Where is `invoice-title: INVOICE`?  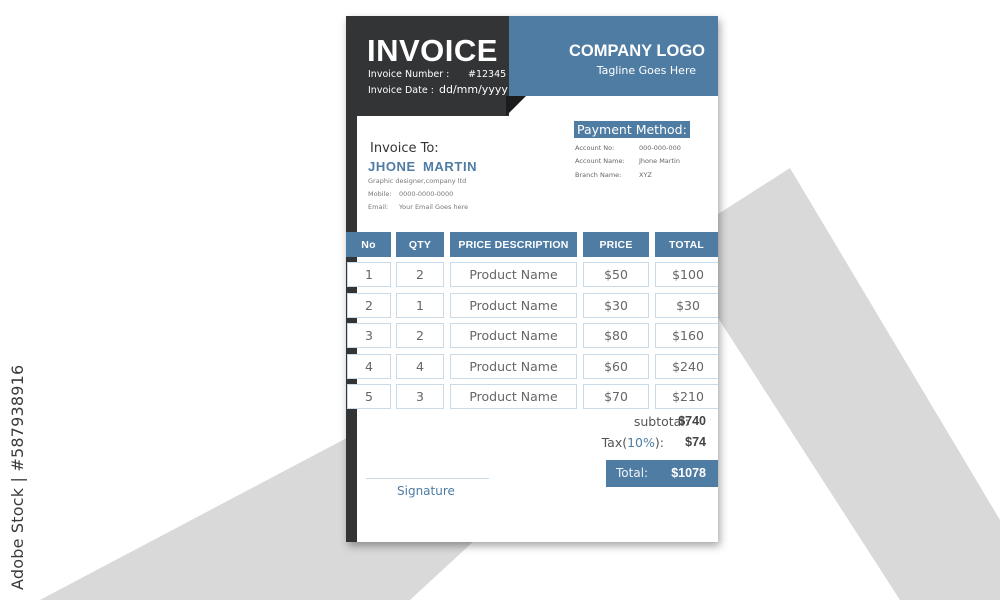
invoice-title: INVOICE is located at coordinates (432, 50).